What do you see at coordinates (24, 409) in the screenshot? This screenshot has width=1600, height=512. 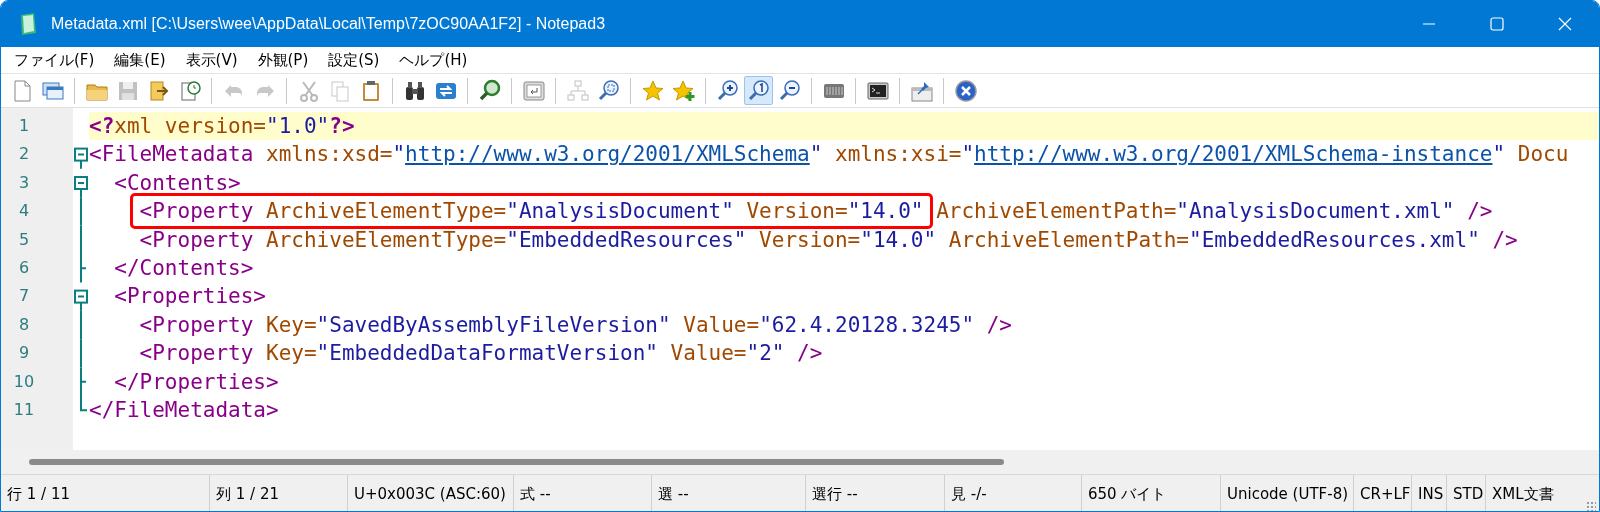 I see `line-number: 11` at bounding box center [24, 409].